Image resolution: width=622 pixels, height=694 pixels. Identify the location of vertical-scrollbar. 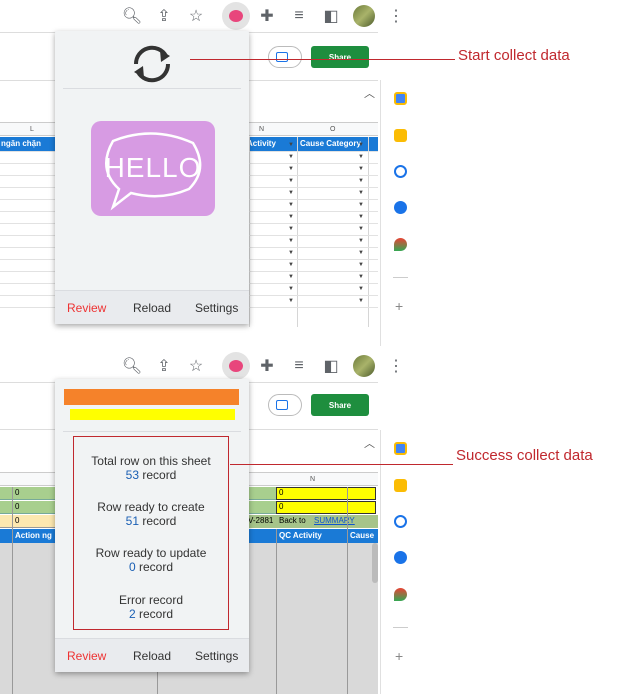
(375, 563).